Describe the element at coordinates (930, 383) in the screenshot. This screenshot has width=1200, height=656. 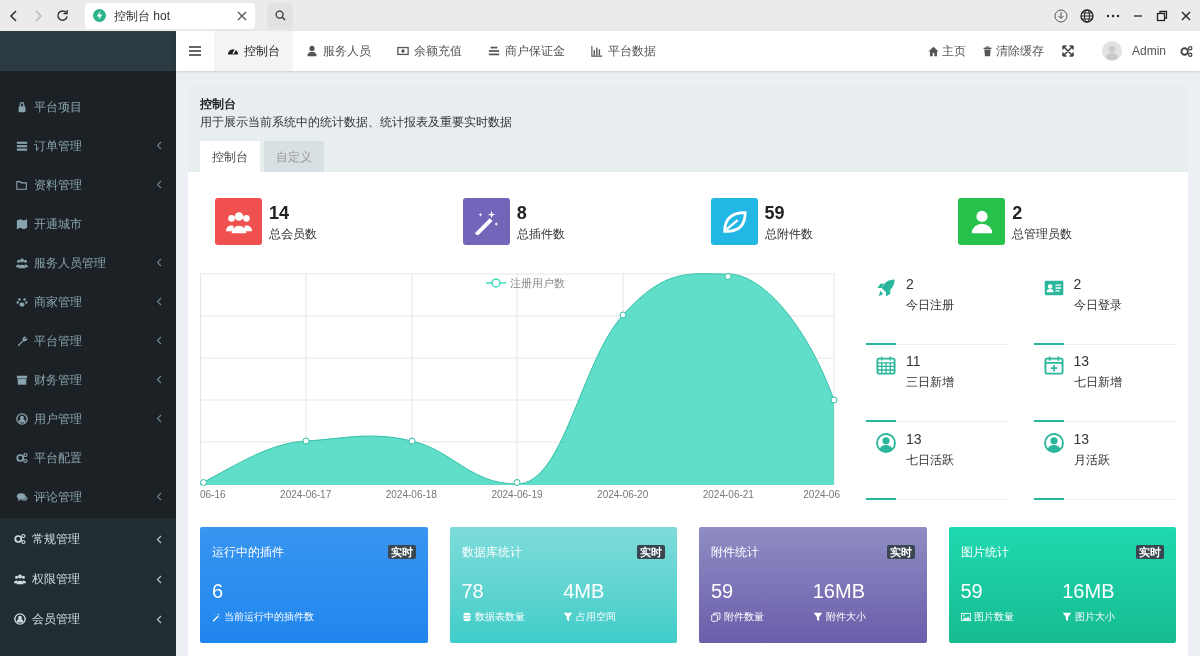
I see `stat-label: 三日新增` at that location.